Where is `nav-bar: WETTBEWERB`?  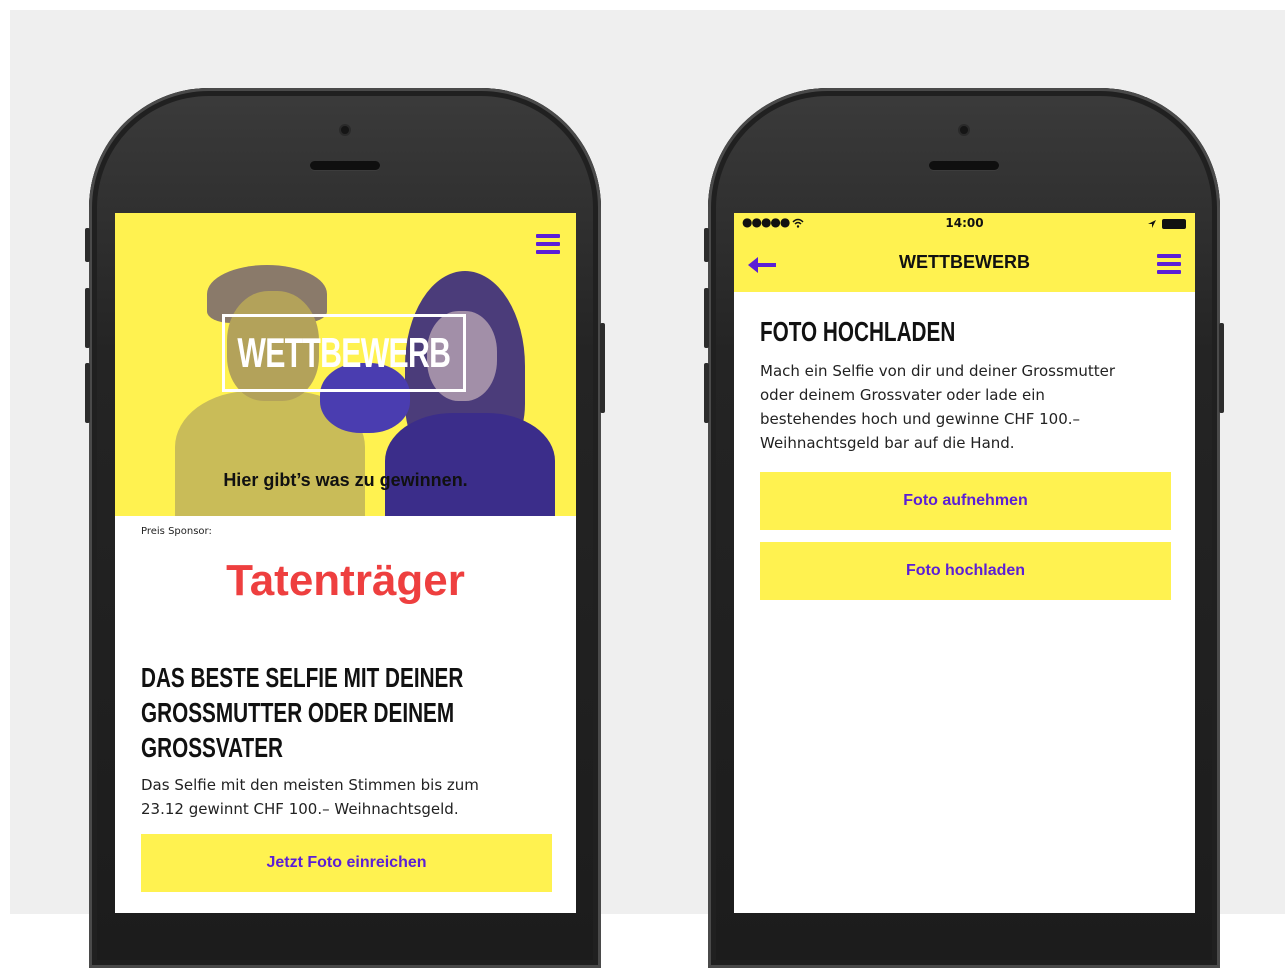 nav-bar: WETTBEWERB is located at coordinates (964, 263).